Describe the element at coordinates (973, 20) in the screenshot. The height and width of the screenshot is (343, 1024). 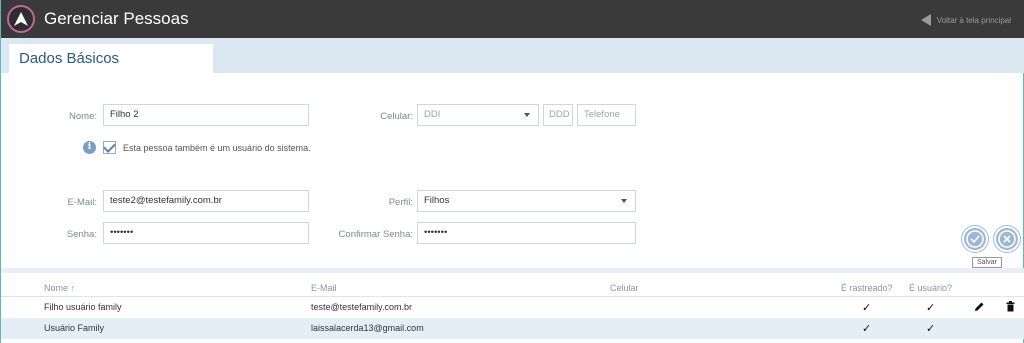
I see `back-link-label: Voltar à tela principal` at that location.